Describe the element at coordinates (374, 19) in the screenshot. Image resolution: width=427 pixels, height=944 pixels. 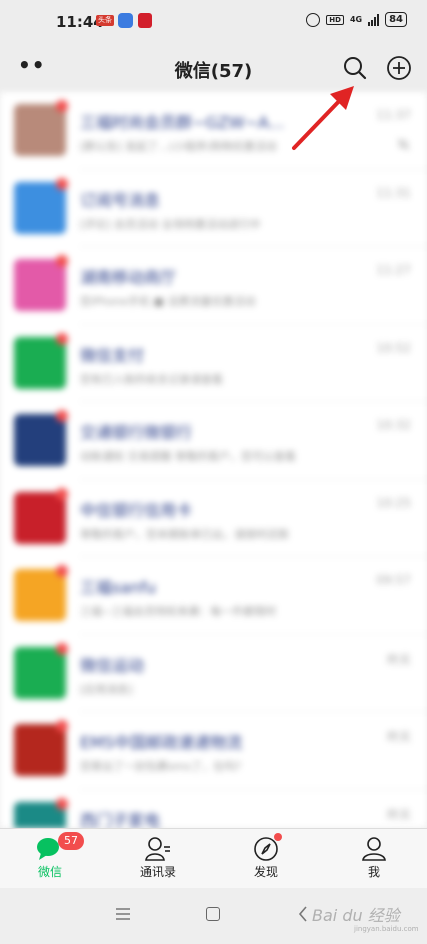
I see `signal-icon` at that location.